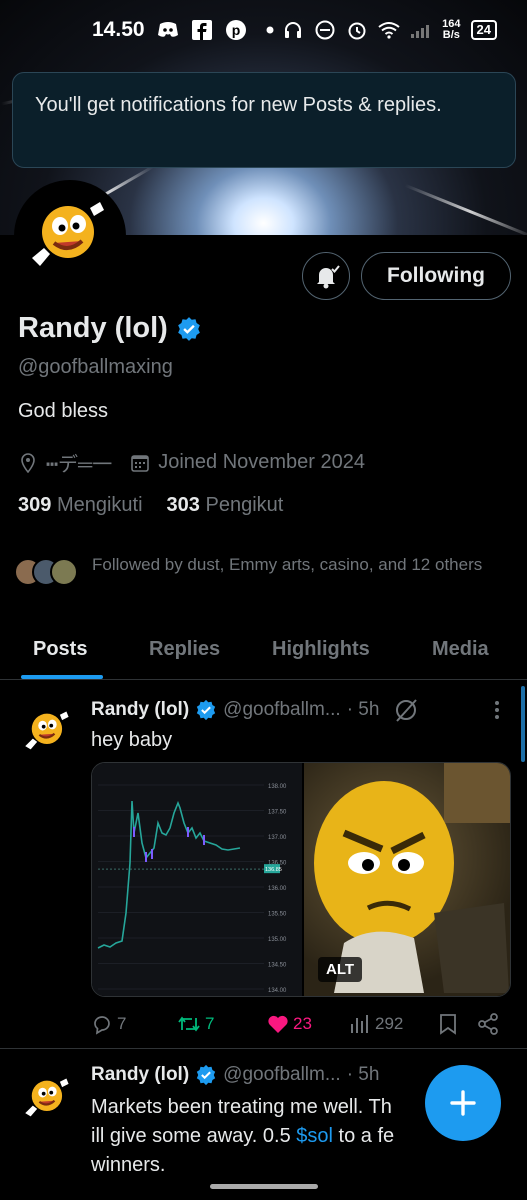  I want to click on bell-check-icon, so click(328, 277).